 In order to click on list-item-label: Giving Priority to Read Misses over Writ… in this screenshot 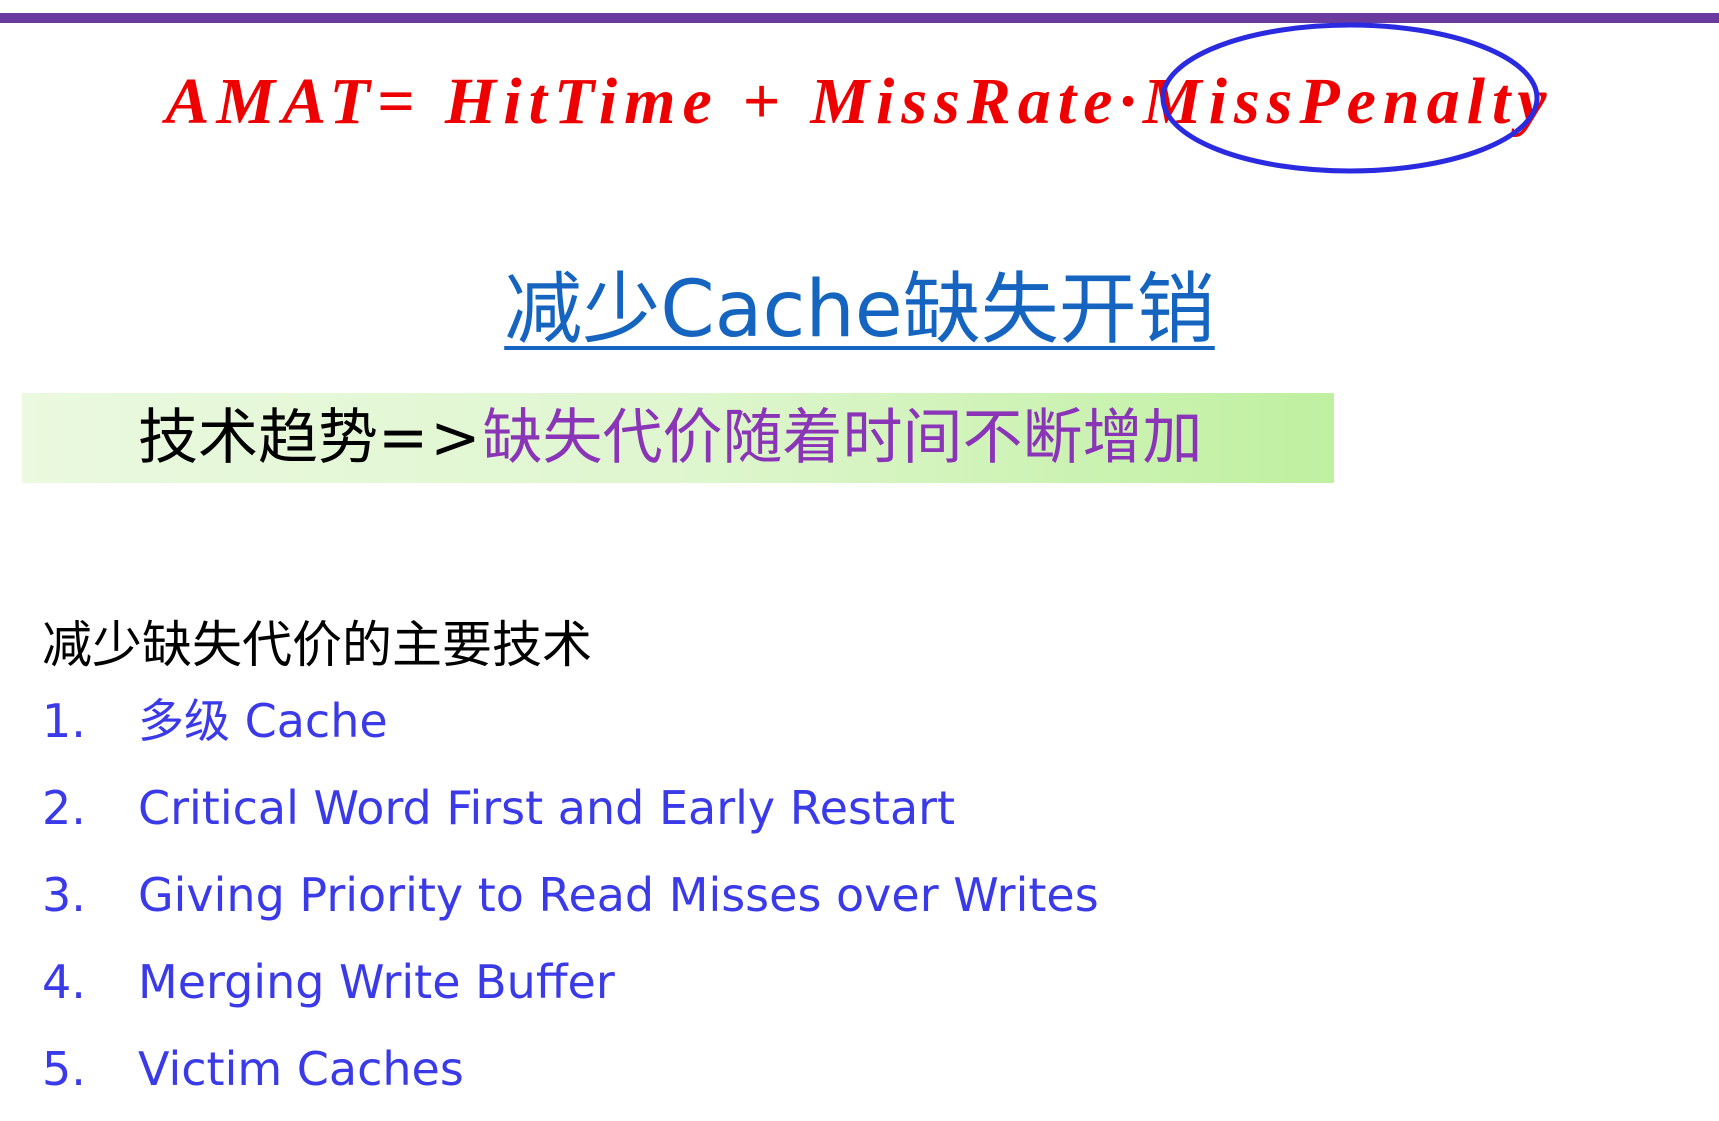, I will do `click(618, 895)`.